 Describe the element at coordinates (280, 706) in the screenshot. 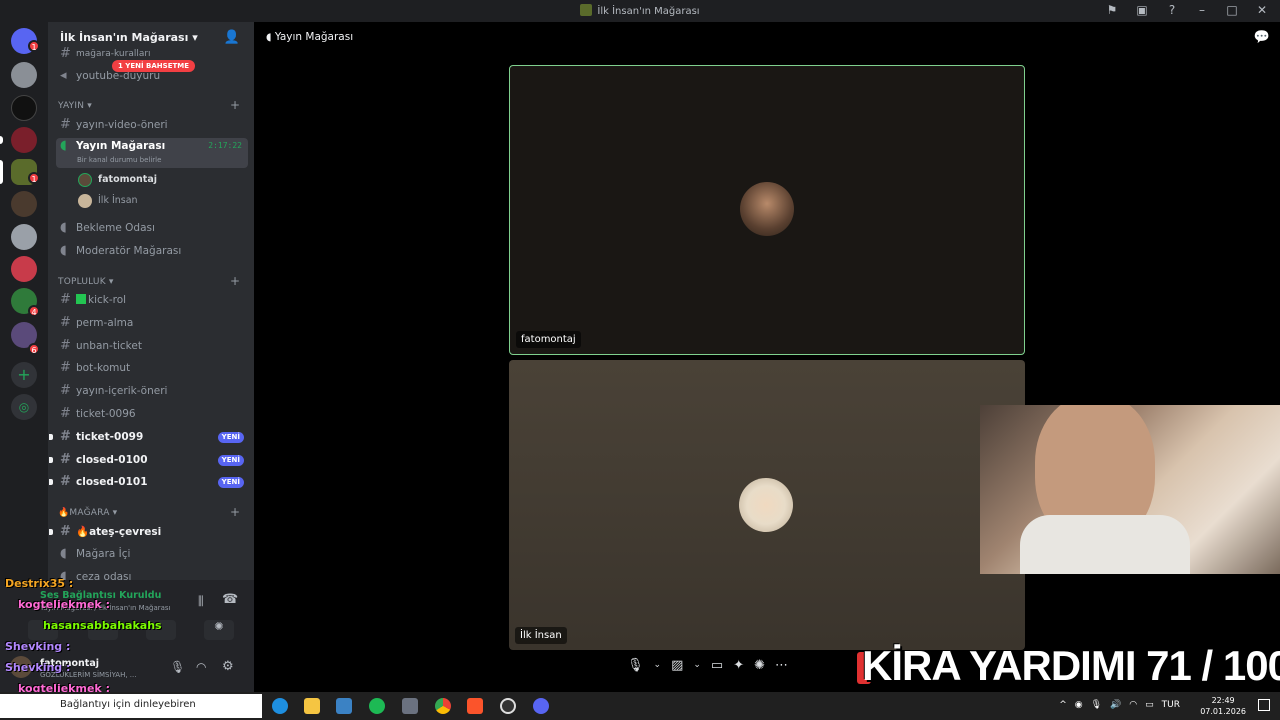

I see `edge-icon` at that location.